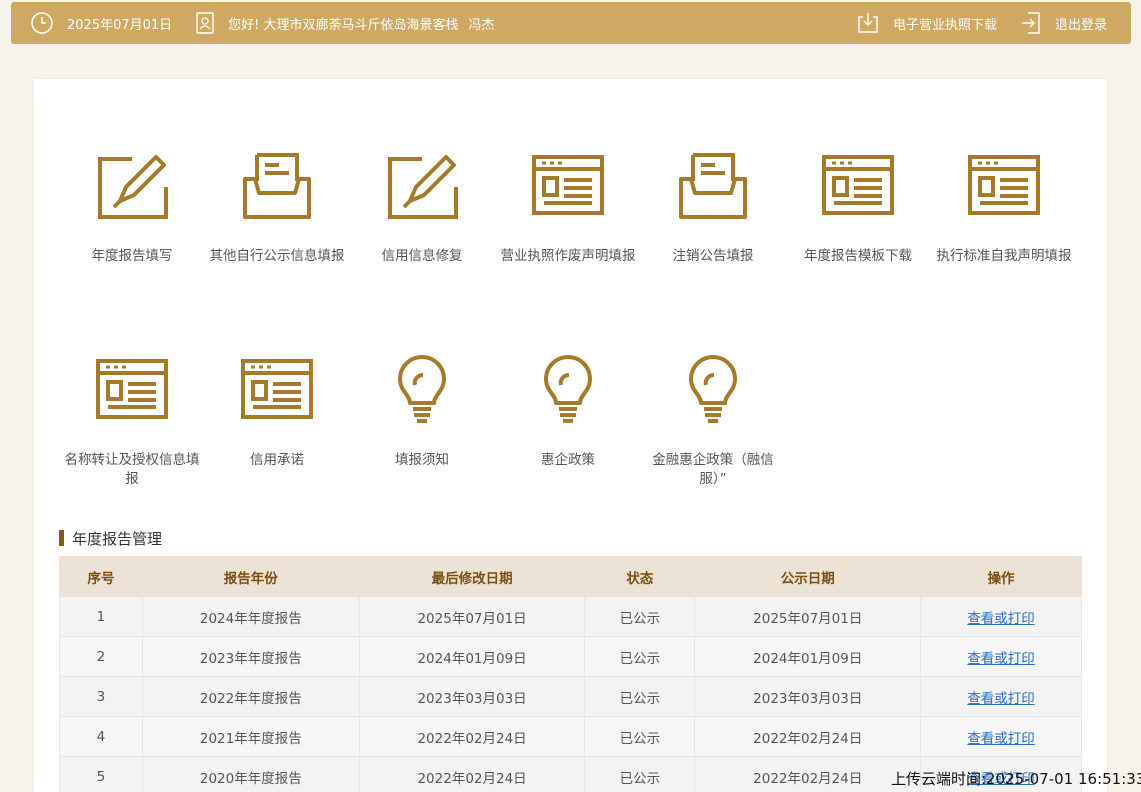  Describe the element at coordinates (472, 696) in the screenshot. I see `cell-last-modified: 2023年03月03日` at that location.